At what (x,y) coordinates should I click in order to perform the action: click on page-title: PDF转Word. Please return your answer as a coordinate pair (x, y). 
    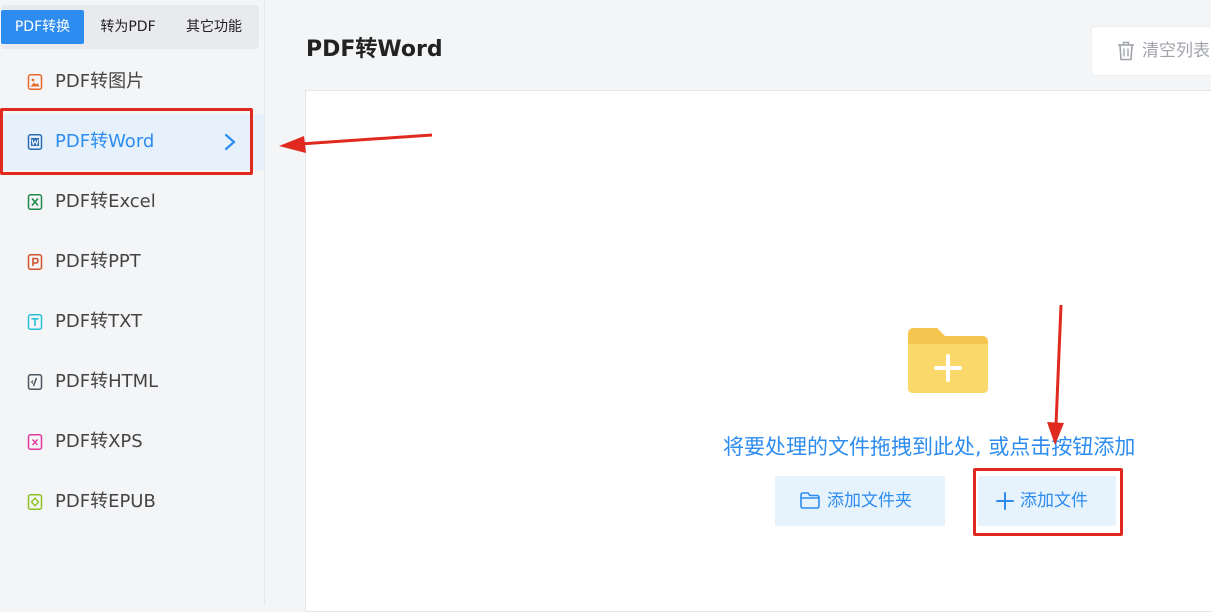
    Looking at the image, I should click on (374, 49).